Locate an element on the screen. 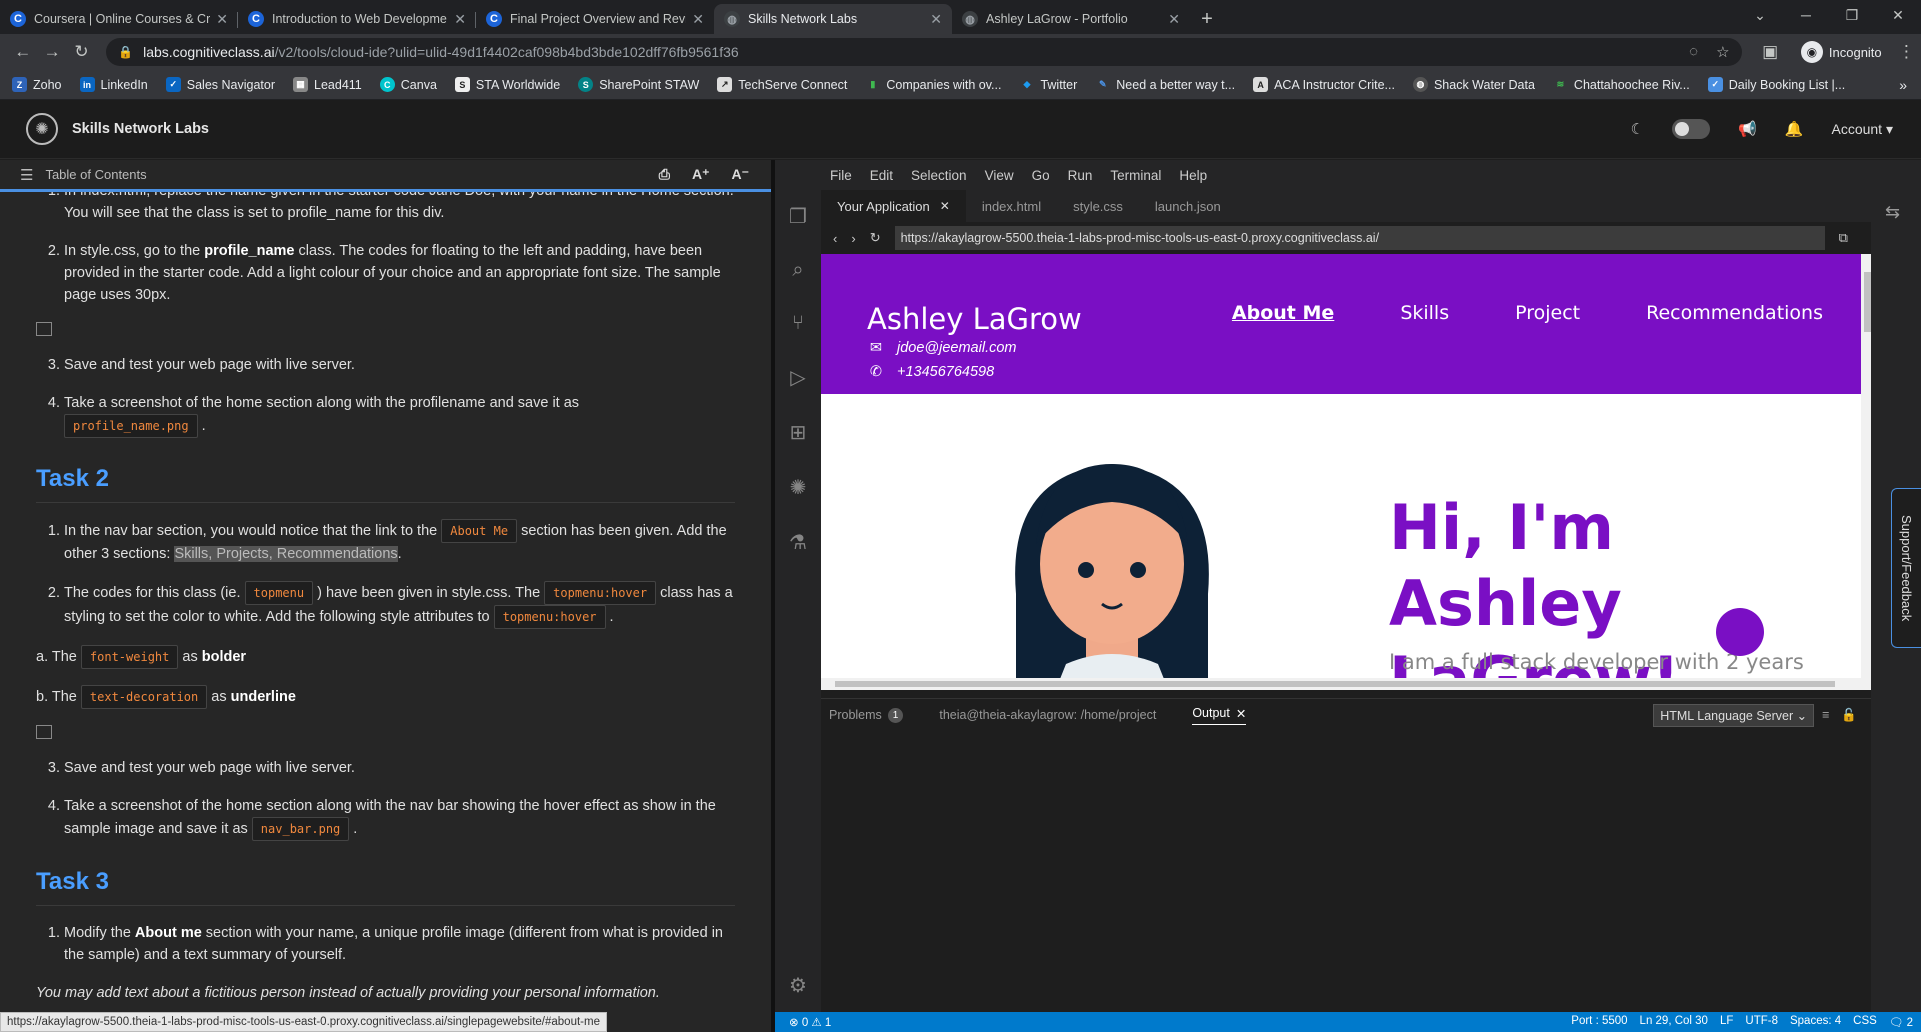 The image size is (1921, 1032). menu-selection: Selection is located at coordinates (939, 175).